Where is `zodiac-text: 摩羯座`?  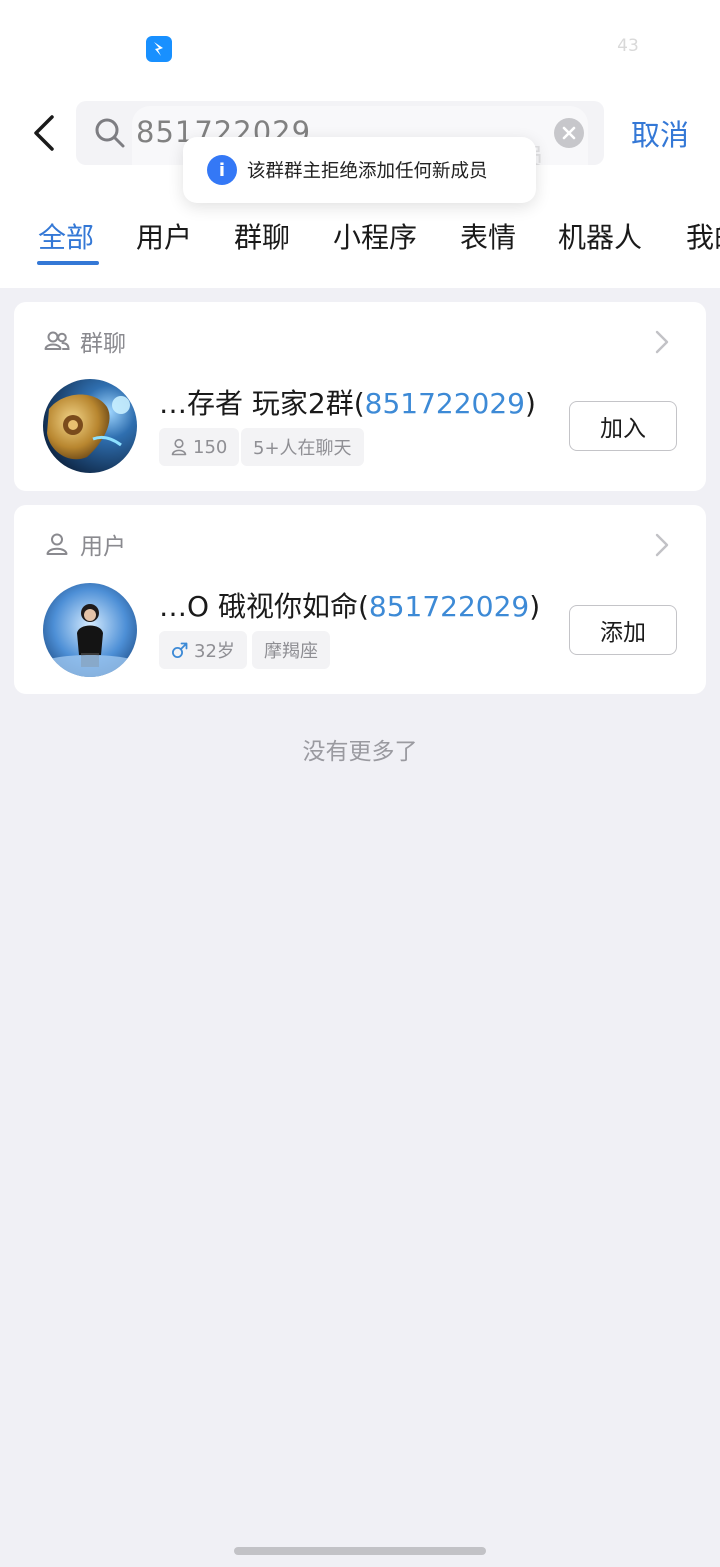 zodiac-text: 摩羯座 is located at coordinates (291, 651).